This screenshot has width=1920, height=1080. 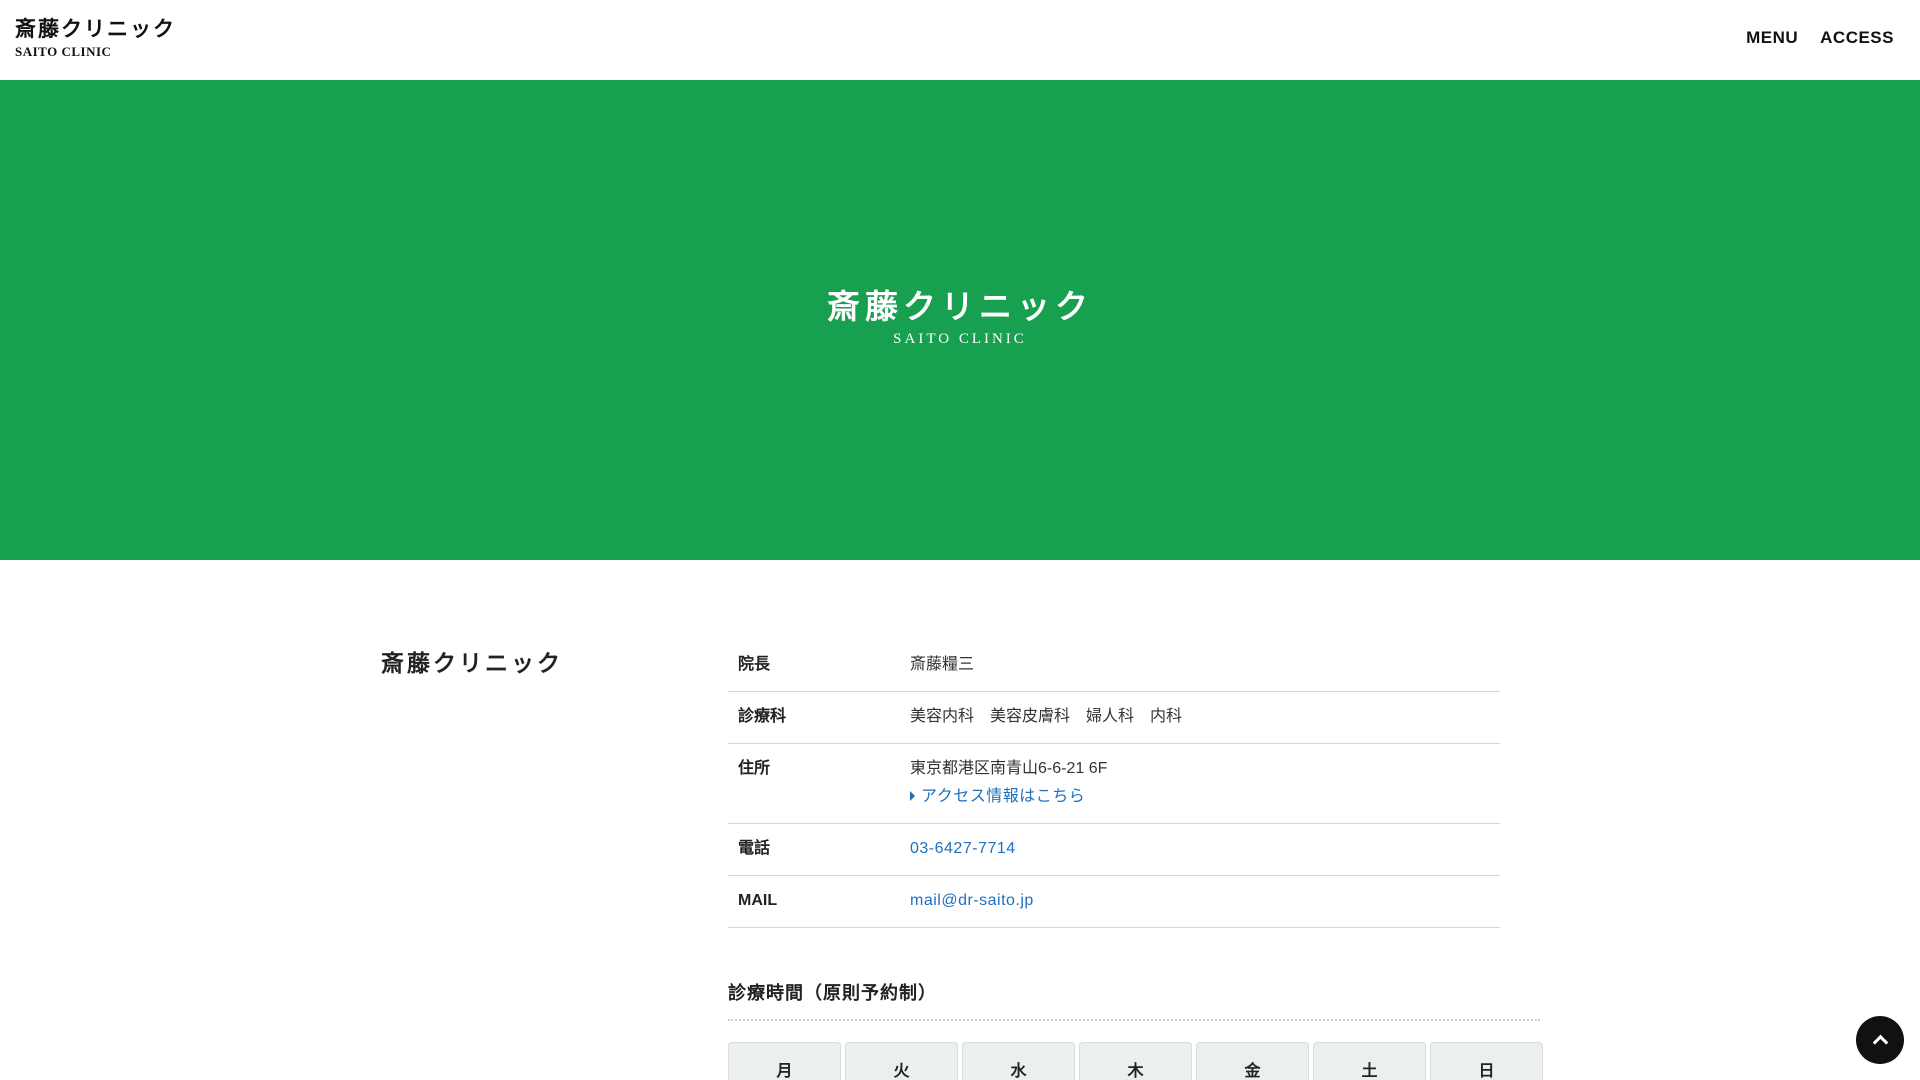 I want to click on info-label: 院長, so click(x=754, y=664).